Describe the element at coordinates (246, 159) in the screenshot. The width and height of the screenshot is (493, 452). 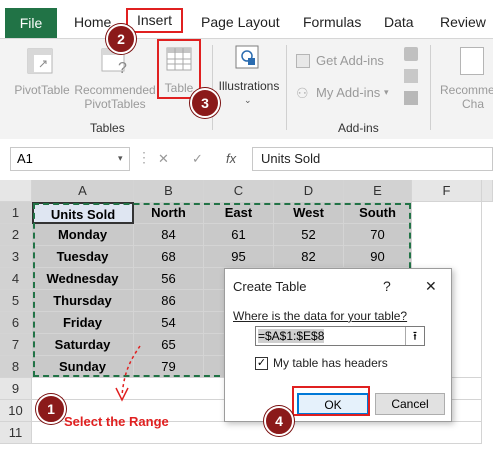
I see `formula-bar: A1 ▾ ⋮ ✕ ✓ fx Units Sold` at that location.